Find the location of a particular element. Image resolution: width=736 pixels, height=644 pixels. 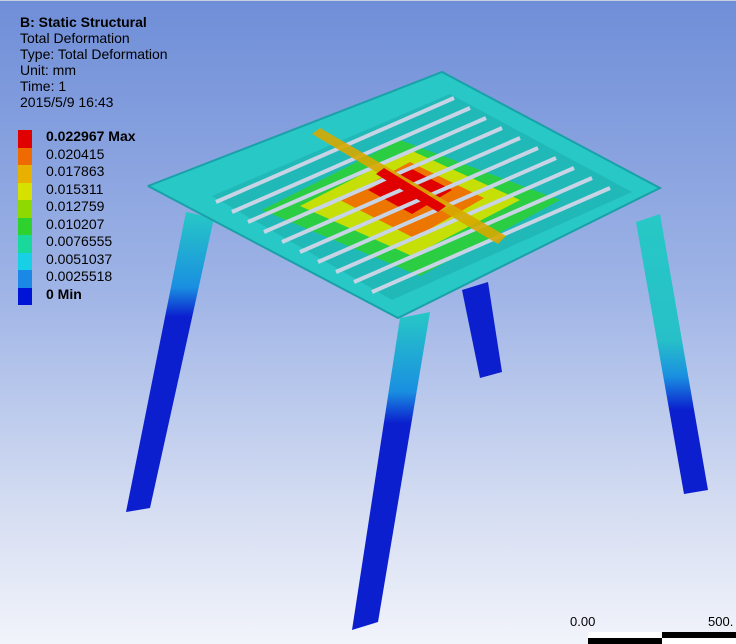

legend-label: 0.020415 is located at coordinates (75, 153).